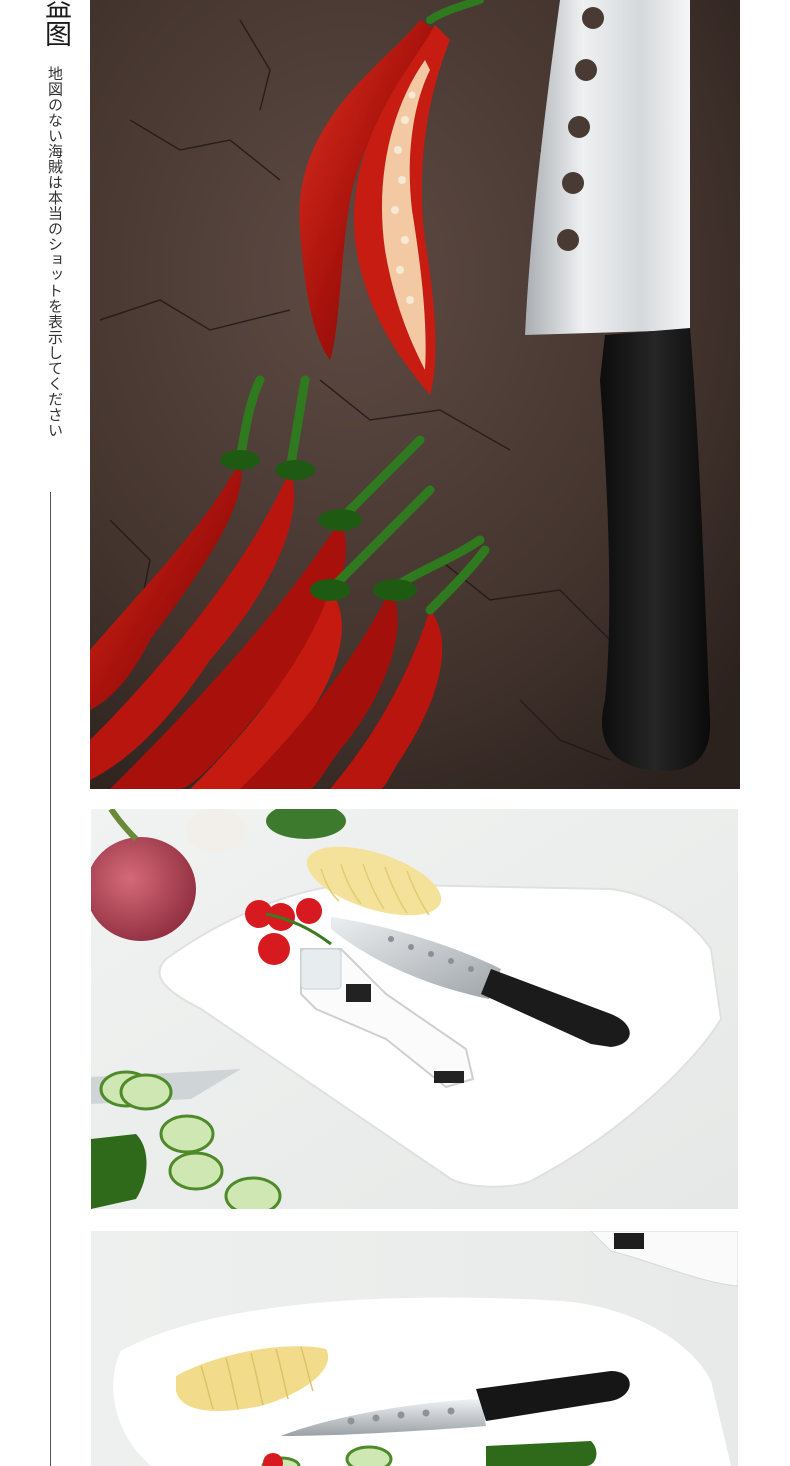 The height and width of the screenshot is (1466, 790). I want to click on knife-board-image, so click(414, 1348).